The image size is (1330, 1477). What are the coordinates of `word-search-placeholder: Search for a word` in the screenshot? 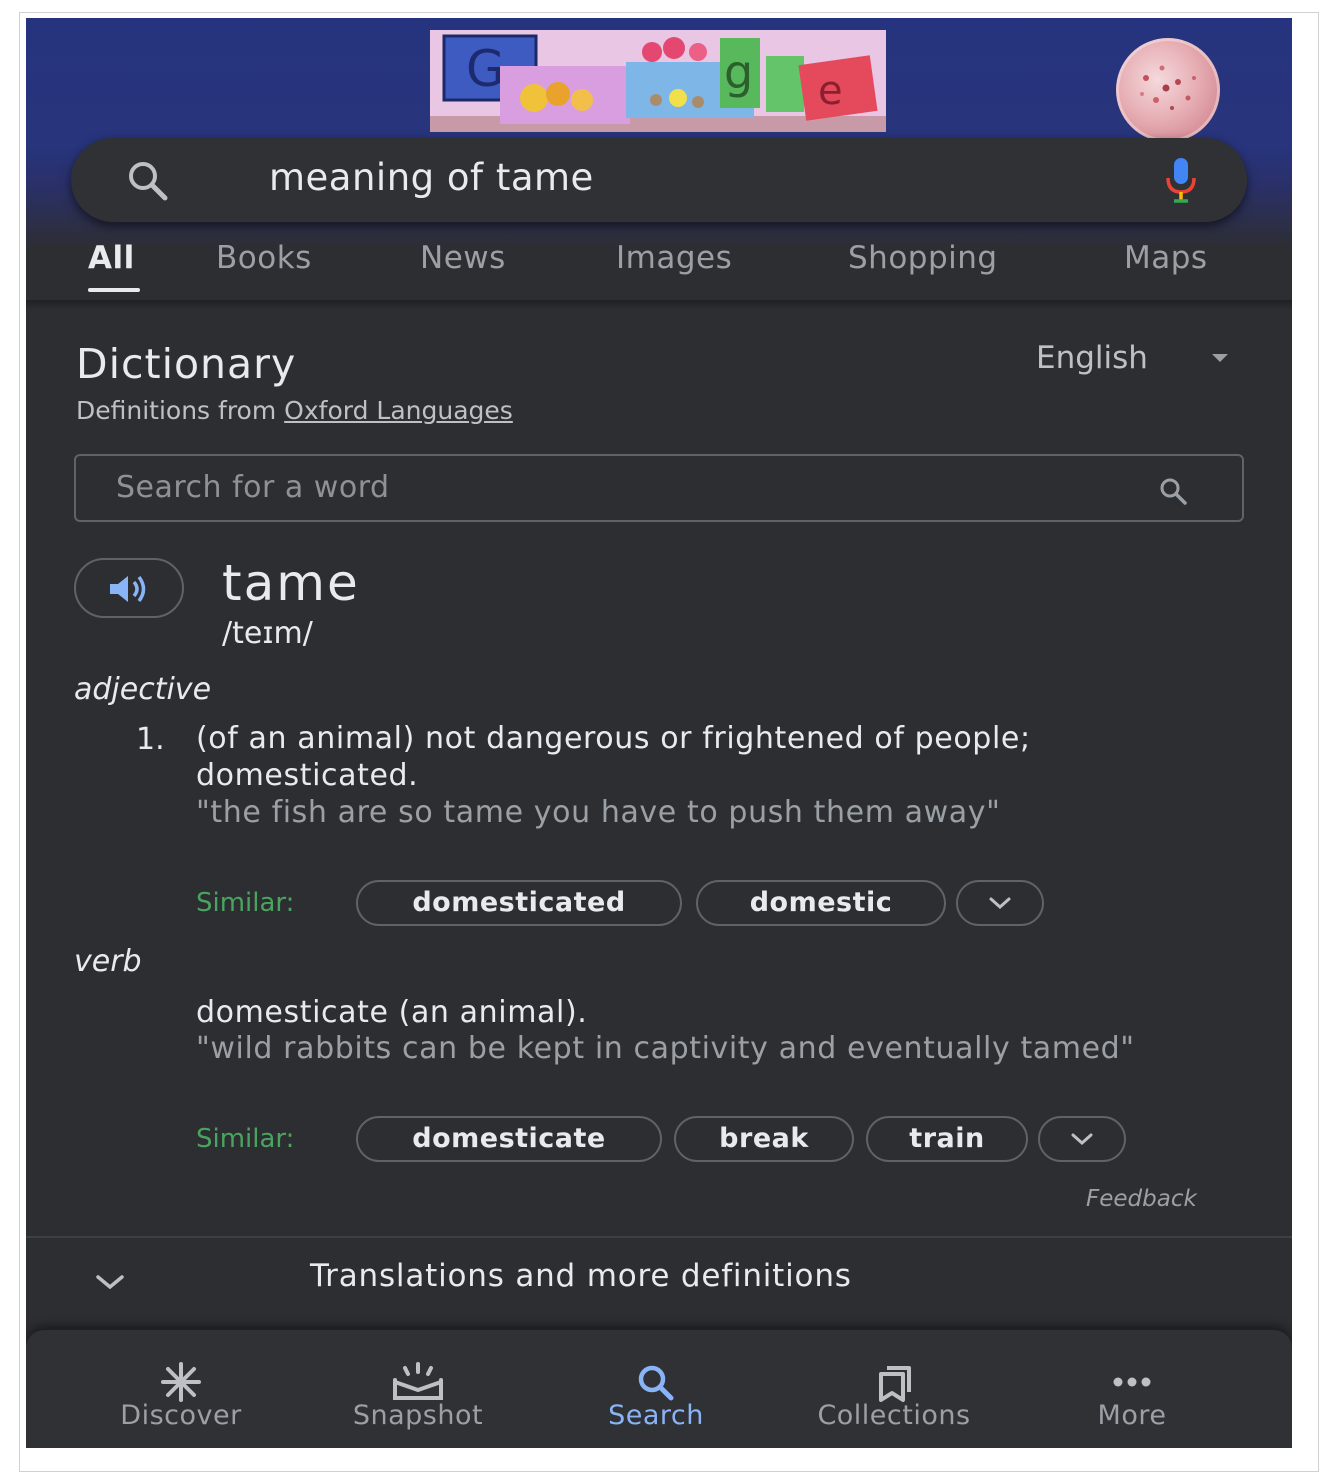 It's located at (253, 487).